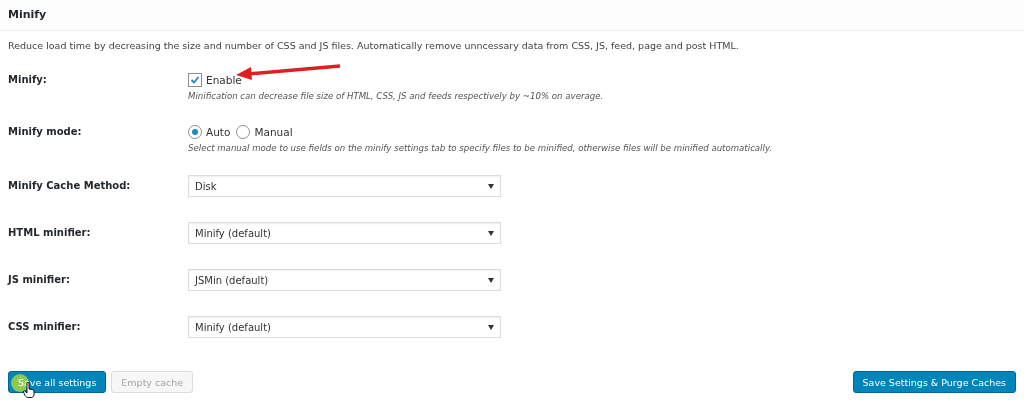 The width and height of the screenshot is (1024, 414). I want to click on setting-label: JS minifier:, so click(39, 280).